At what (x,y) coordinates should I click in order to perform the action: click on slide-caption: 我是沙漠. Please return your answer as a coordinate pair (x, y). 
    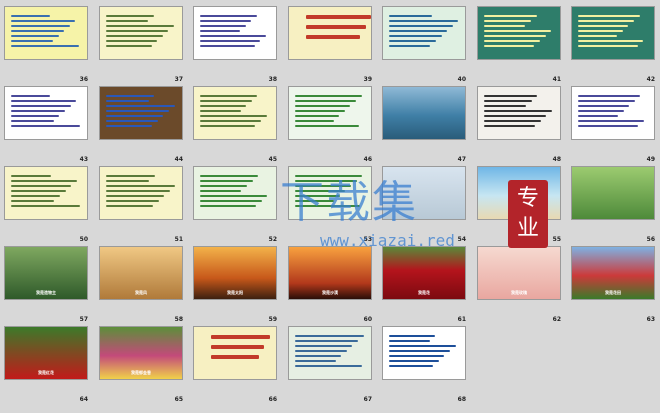
    Looking at the image, I should click on (330, 292).